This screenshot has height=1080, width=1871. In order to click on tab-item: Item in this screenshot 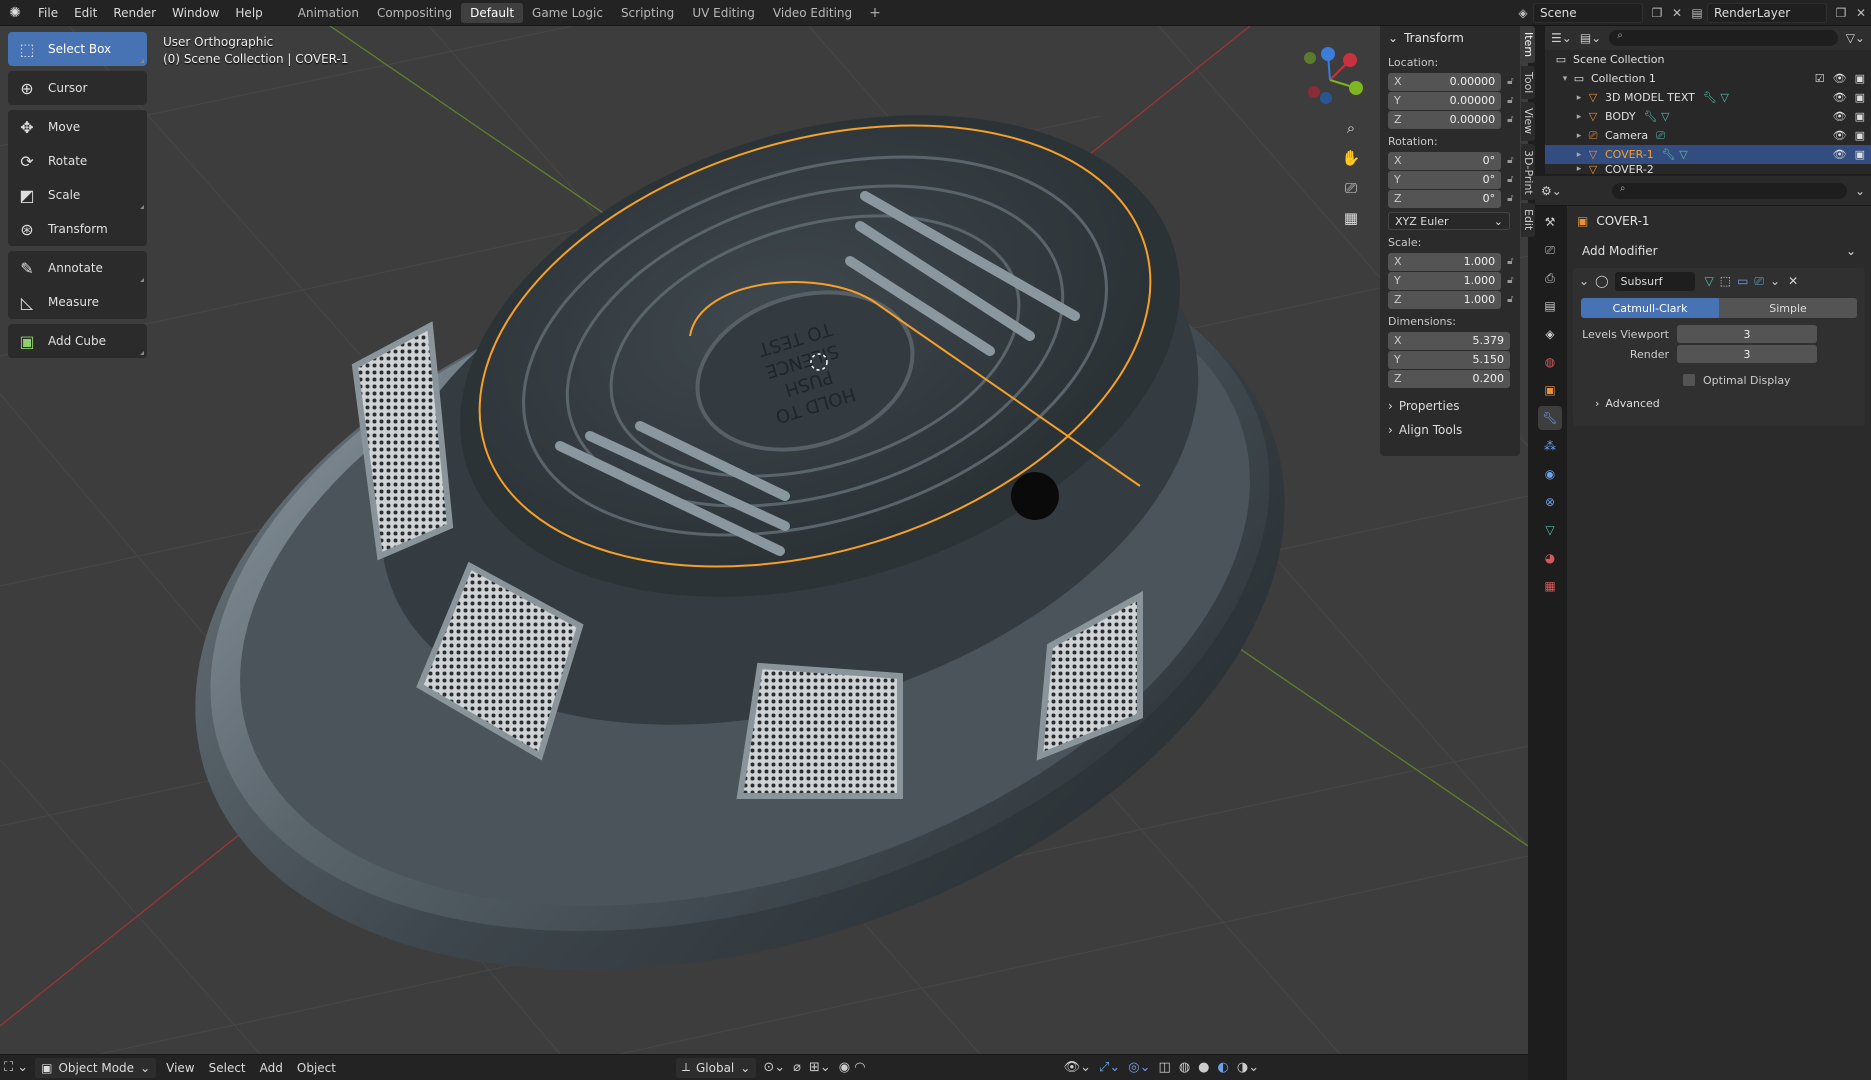, I will do `click(1528, 45)`.